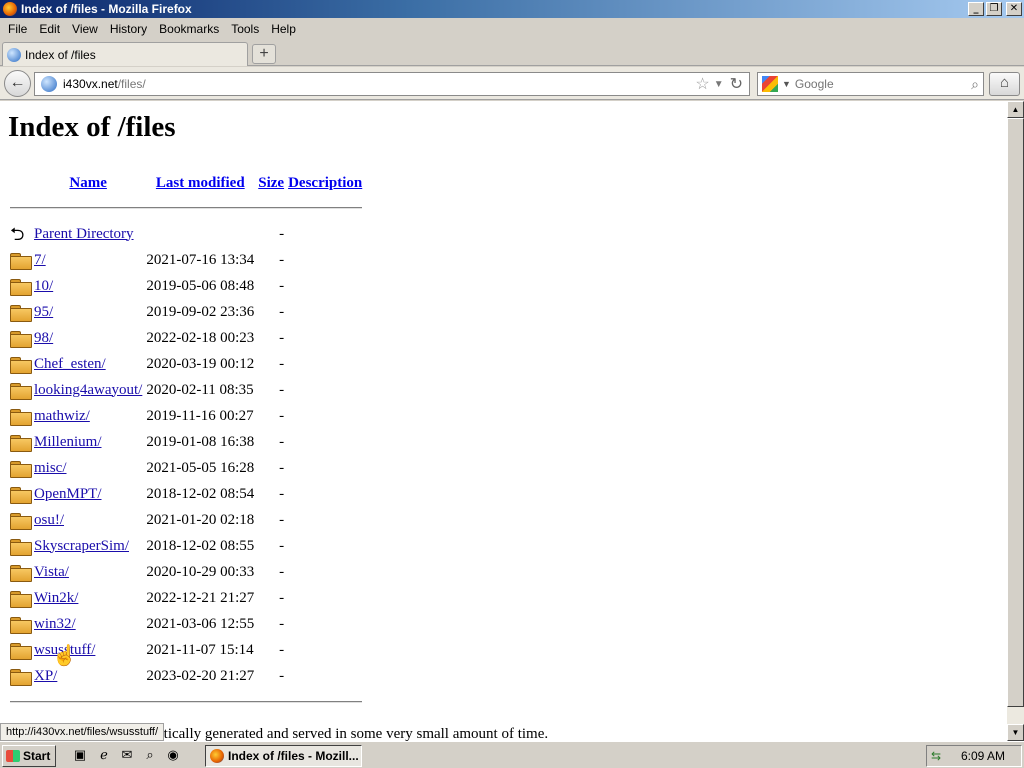 The width and height of the screenshot is (1024, 768). Describe the element at coordinates (200, 259) in the screenshot. I see `entry-modified: 2021-07-16 13:34` at that location.